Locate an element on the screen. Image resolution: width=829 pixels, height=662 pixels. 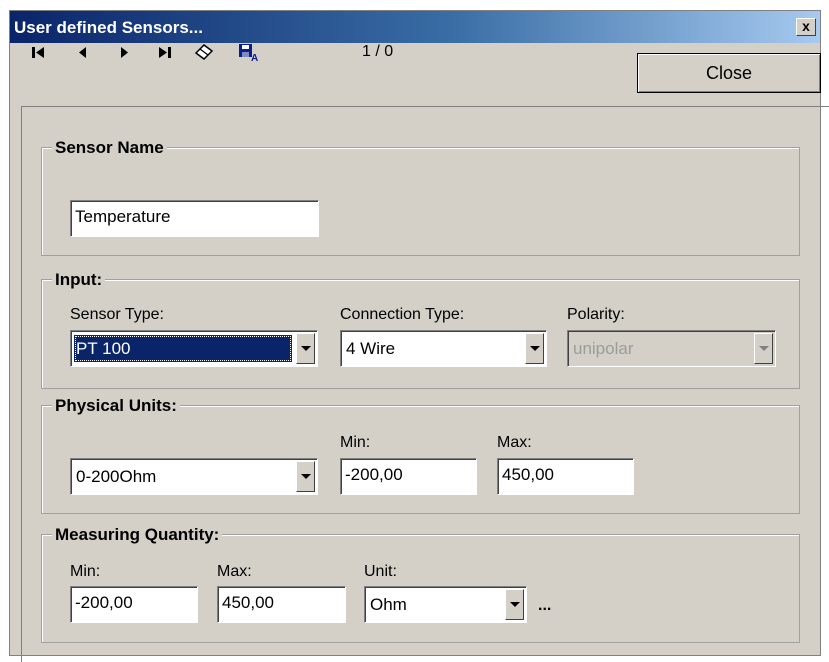
polarity-value: unipolar is located at coordinates (603, 348).